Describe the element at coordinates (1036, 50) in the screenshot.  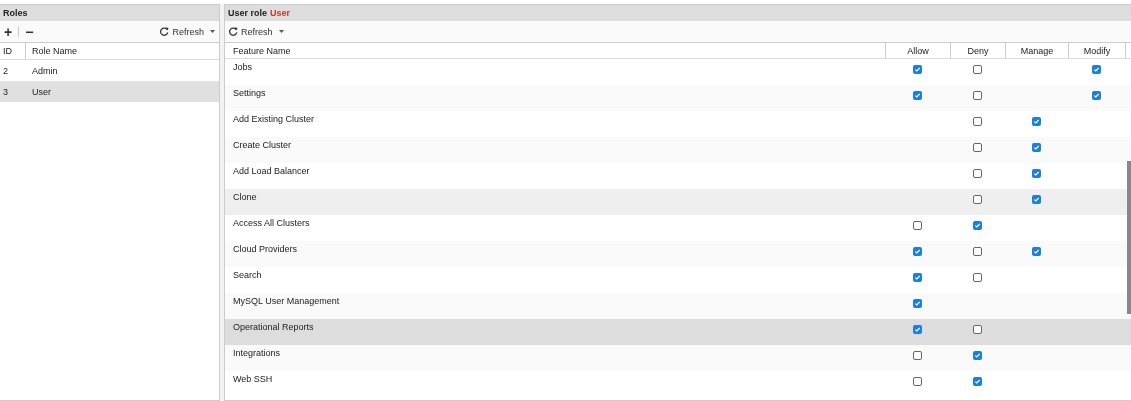
I see `column-header: Manage` at that location.